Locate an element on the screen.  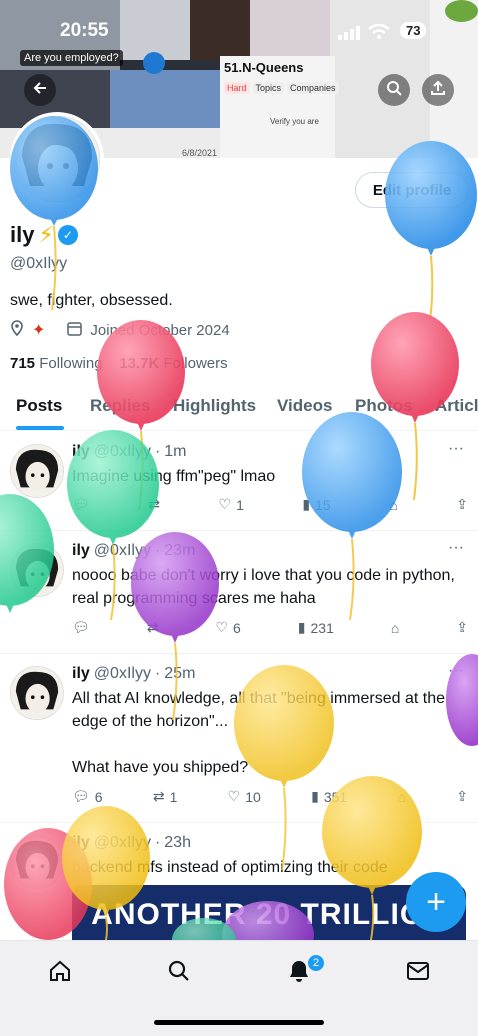
messages-icon is located at coordinates (418, 974).